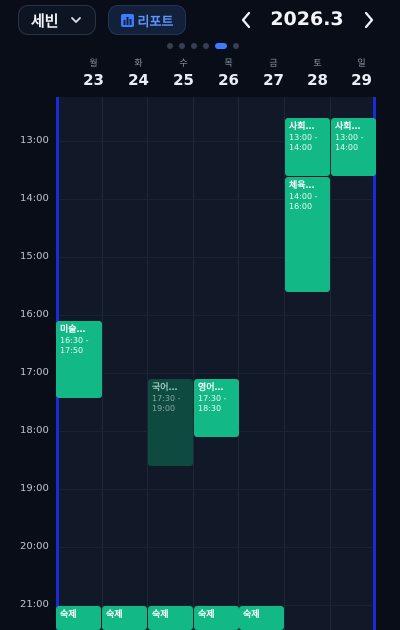 The width and height of the screenshot is (400, 630). Describe the element at coordinates (200, 21) in the screenshot. I see `top-bar: 세빈 리포트 2026.3` at that location.